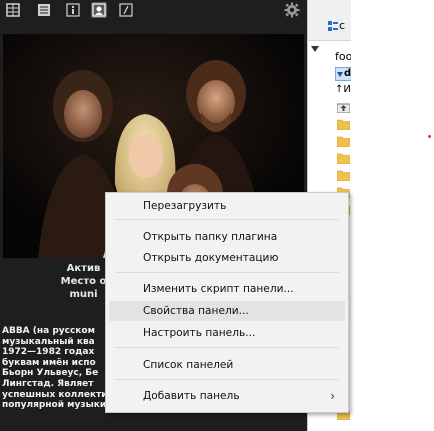  Describe the element at coordinates (153, 11) in the screenshot. I see `panel-toolbar` at that location.